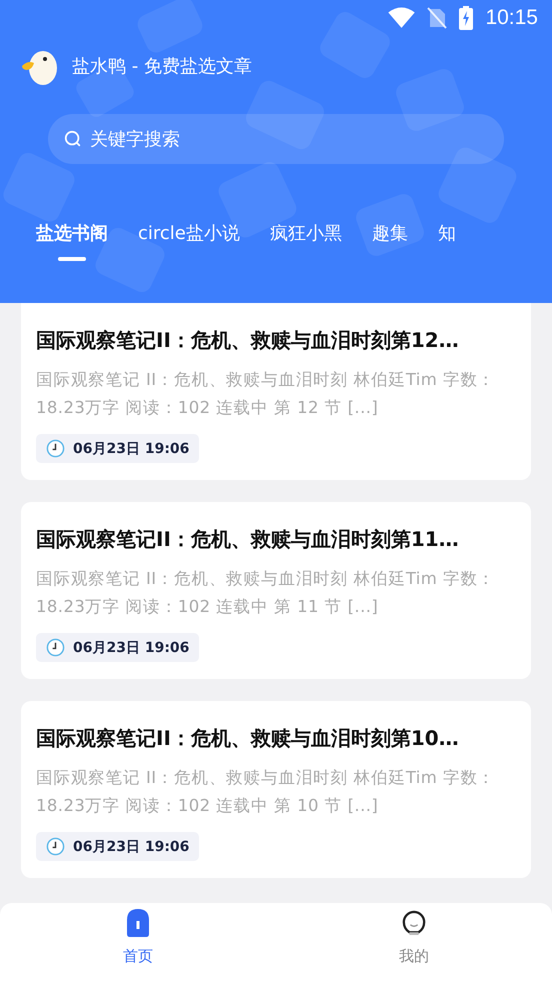 This screenshot has height=981, width=552. What do you see at coordinates (266, 792) in the screenshot?
I see `article-summary: 国际观察笔记 II：危机、救赎与血泪时刻 林伯廷Tim 字数：18.23万字 阅读：102 连载中 第 10 节 [...]` at bounding box center [266, 792].